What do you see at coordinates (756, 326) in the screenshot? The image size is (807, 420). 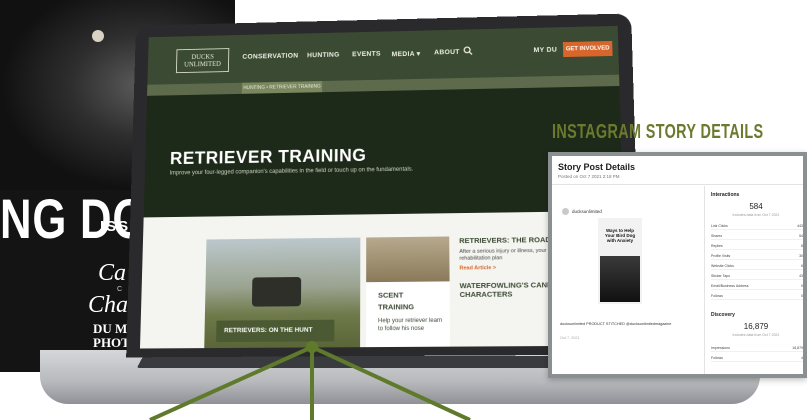 I see `discovery-value: 16,879` at bounding box center [756, 326].